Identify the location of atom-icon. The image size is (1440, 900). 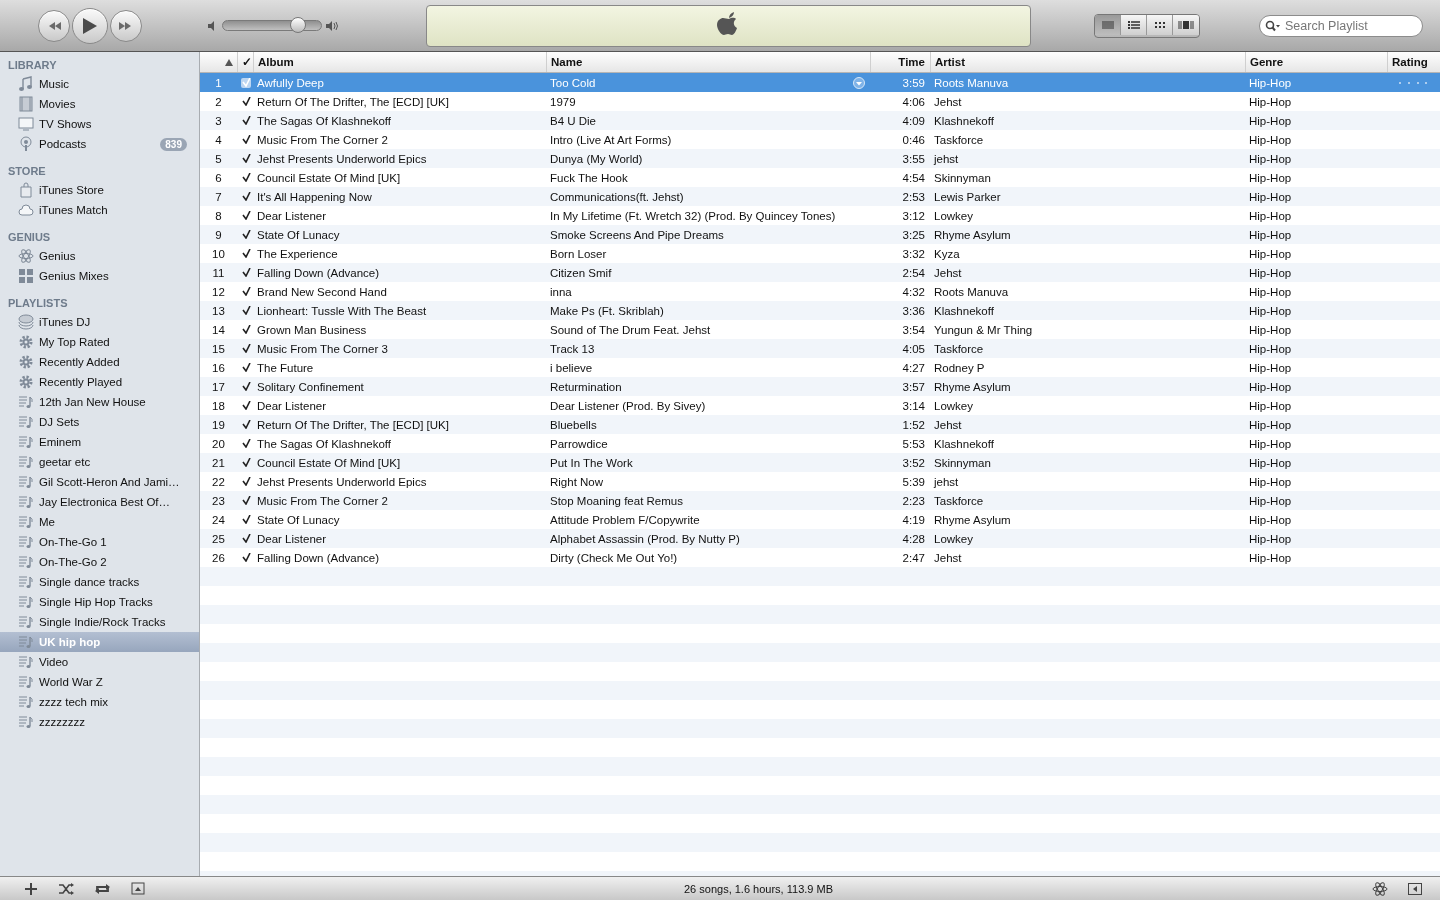
(1380, 888).